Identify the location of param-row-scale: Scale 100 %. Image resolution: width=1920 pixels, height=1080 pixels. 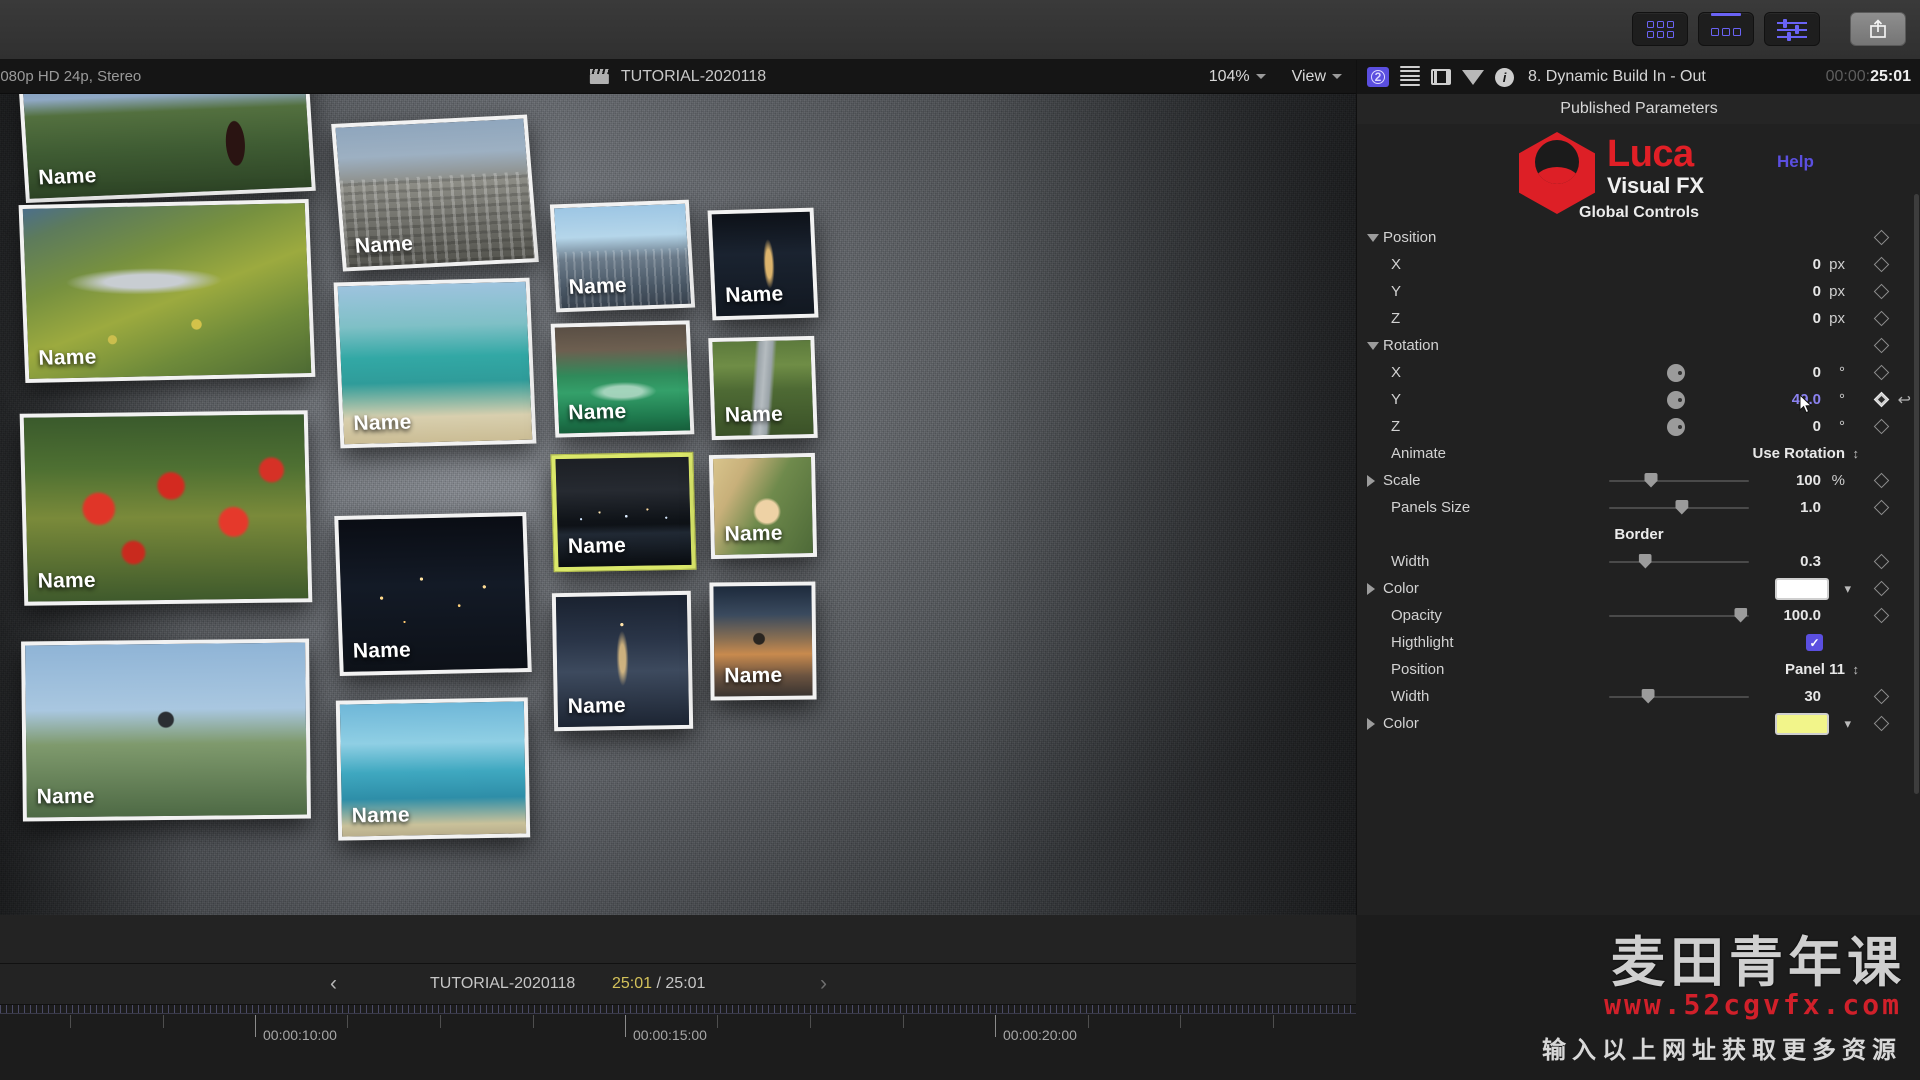
(1638, 480).